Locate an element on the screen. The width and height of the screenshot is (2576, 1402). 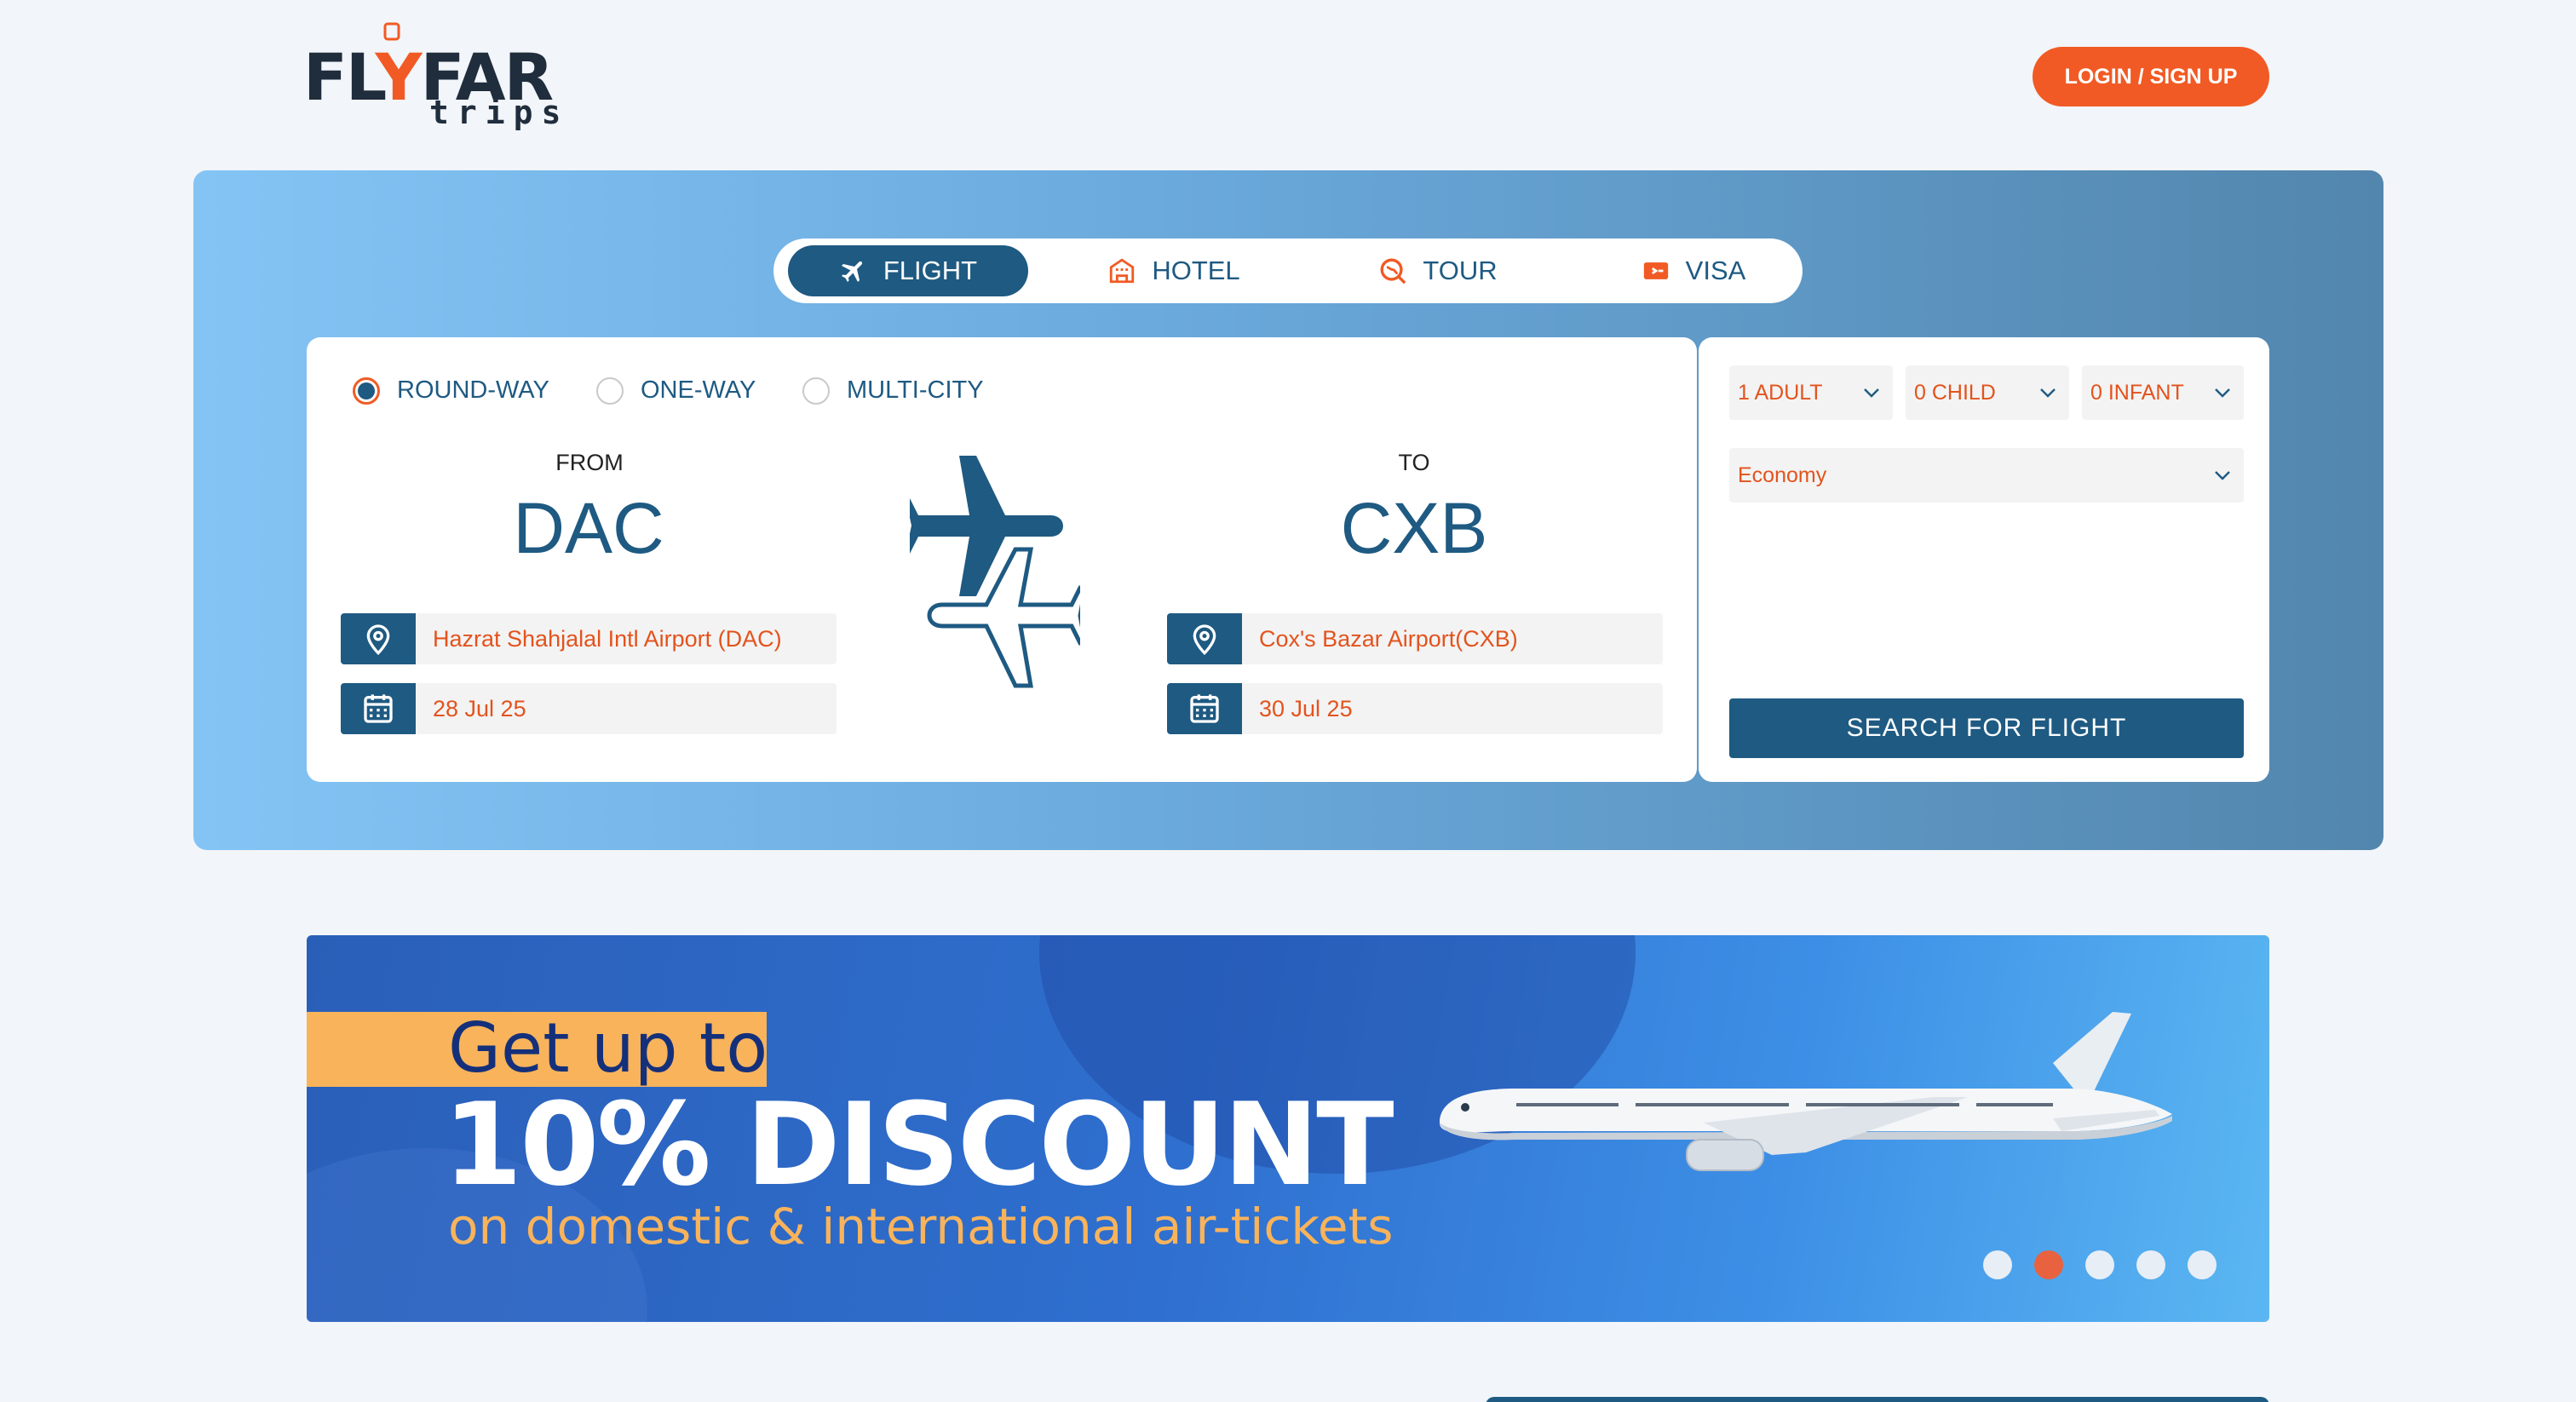
logo-subtitle: trips is located at coordinates (500, 113).